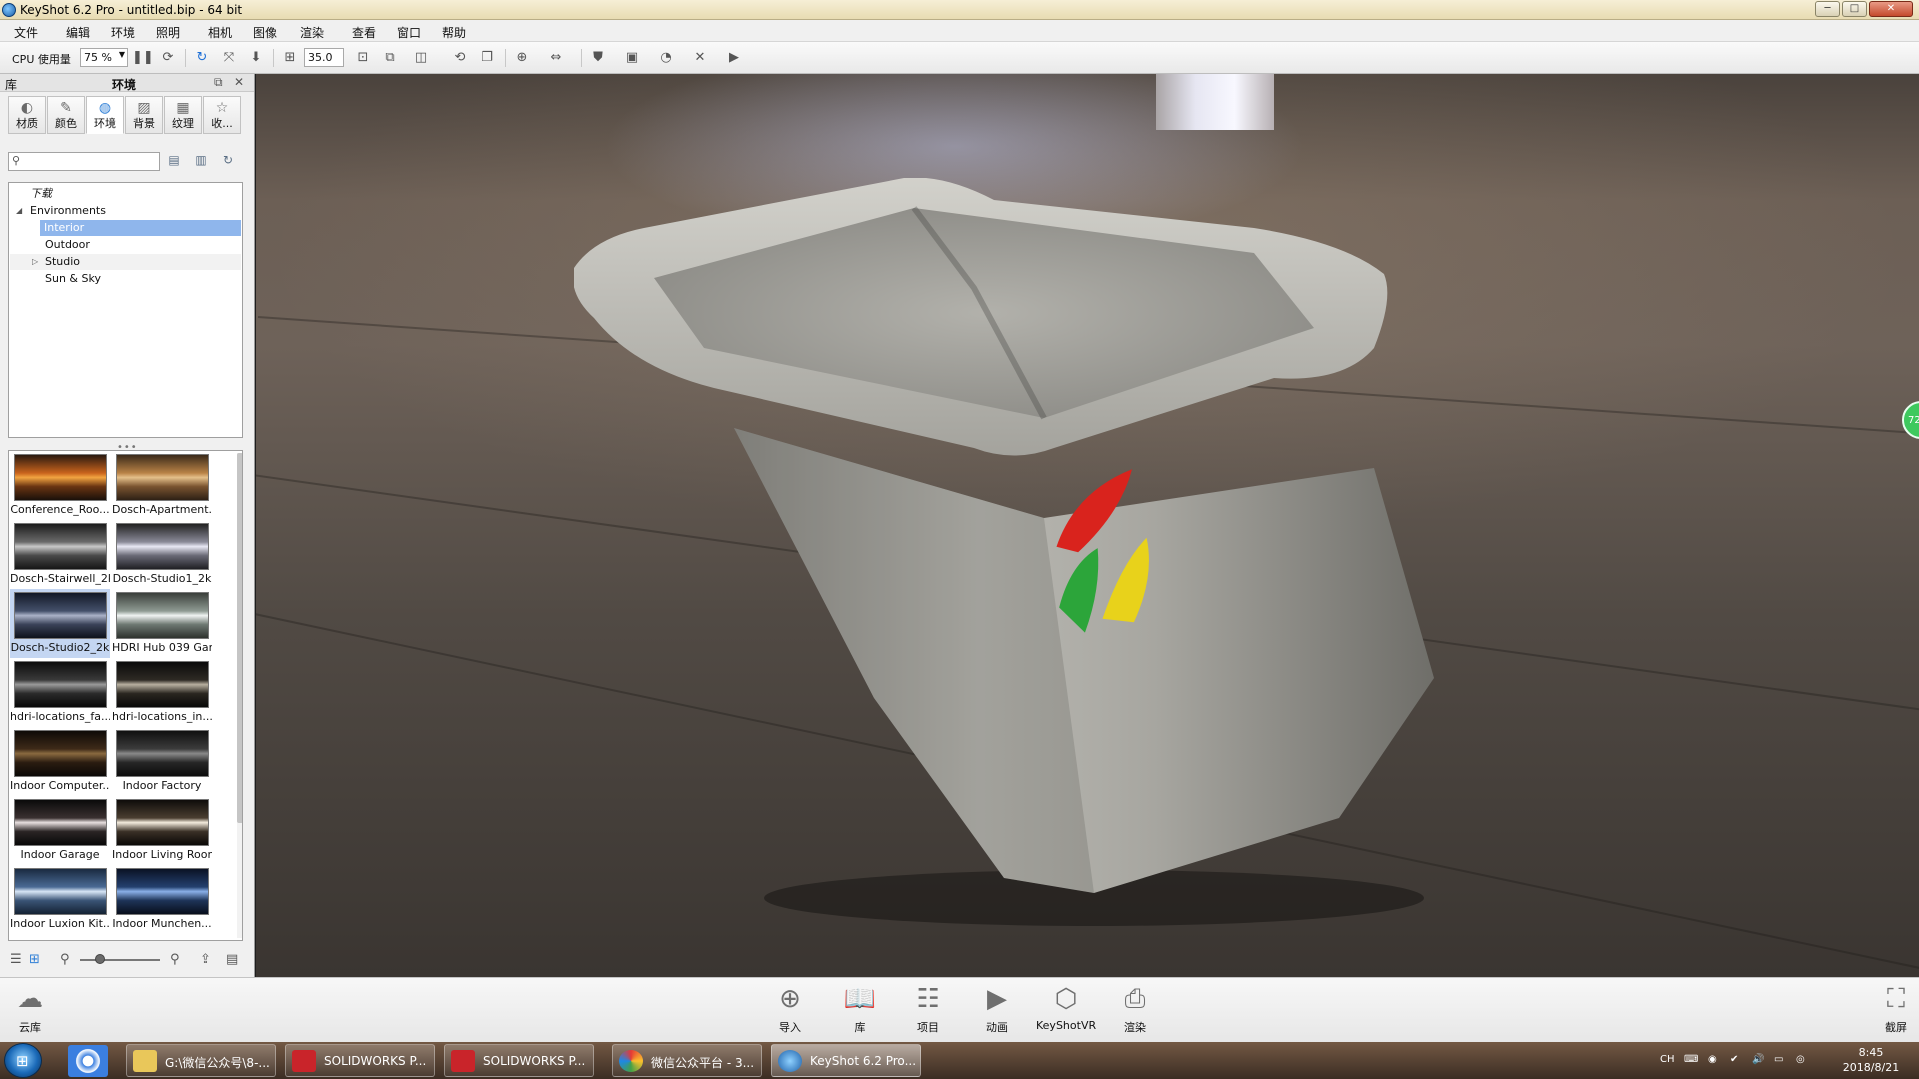 This screenshot has width=1919, height=1079. What do you see at coordinates (168, 58) in the screenshot?
I see `refresh-icon: ⟳` at bounding box center [168, 58].